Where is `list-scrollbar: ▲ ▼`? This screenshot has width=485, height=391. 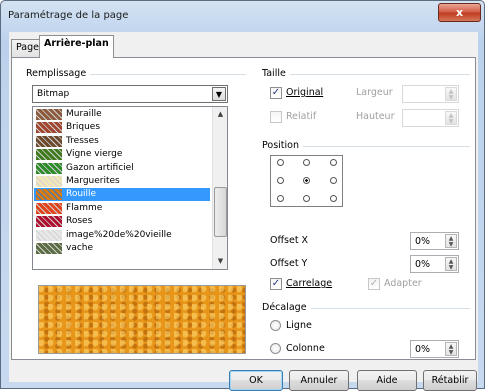 list-scrollbar: ▲ ▼ is located at coordinates (219, 188).